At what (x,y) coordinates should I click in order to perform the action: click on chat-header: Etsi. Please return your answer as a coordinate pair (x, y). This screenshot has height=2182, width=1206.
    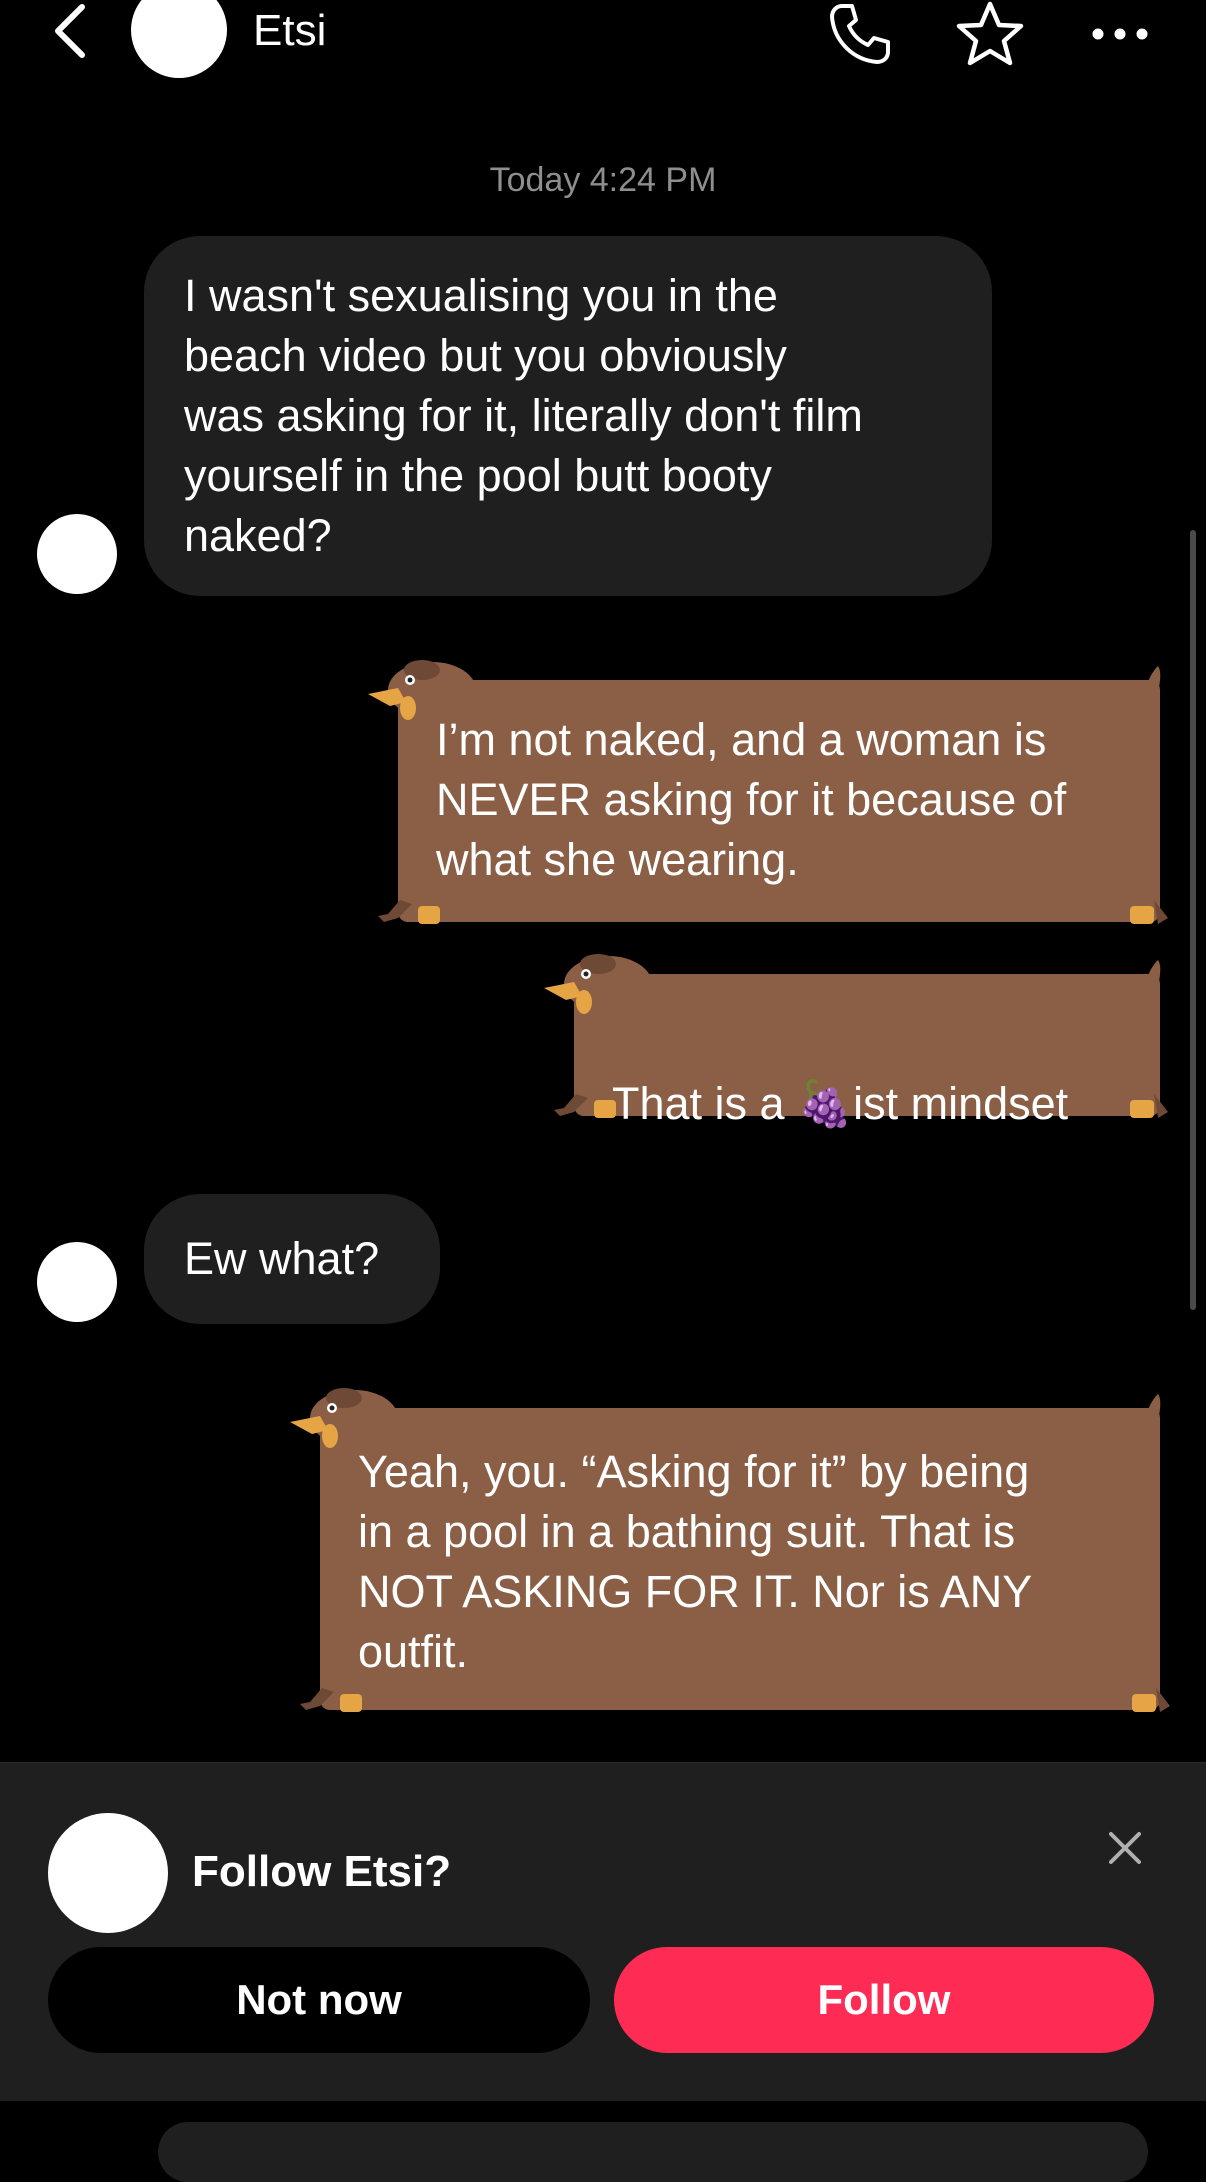
    Looking at the image, I should click on (603, 55).